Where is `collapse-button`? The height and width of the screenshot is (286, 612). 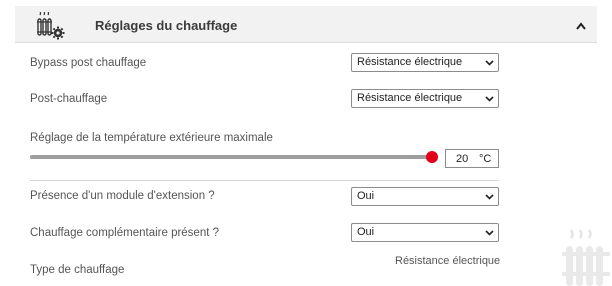
collapse-button is located at coordinates (581, 25).